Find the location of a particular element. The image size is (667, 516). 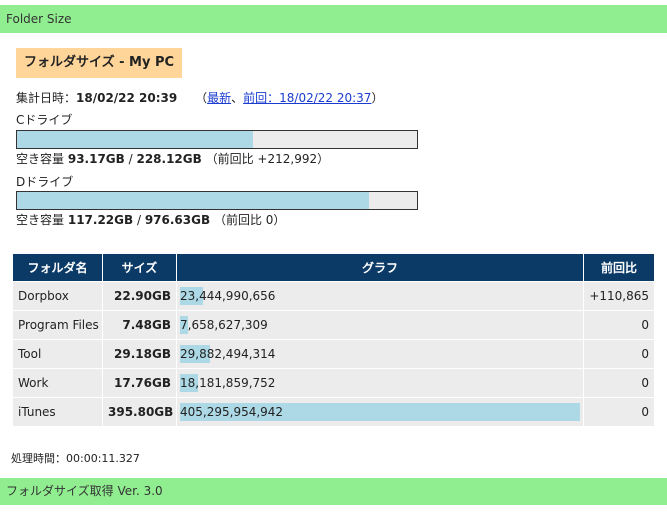

drive-d-diff: （前回比 0） is located at coordinates (249, 220).